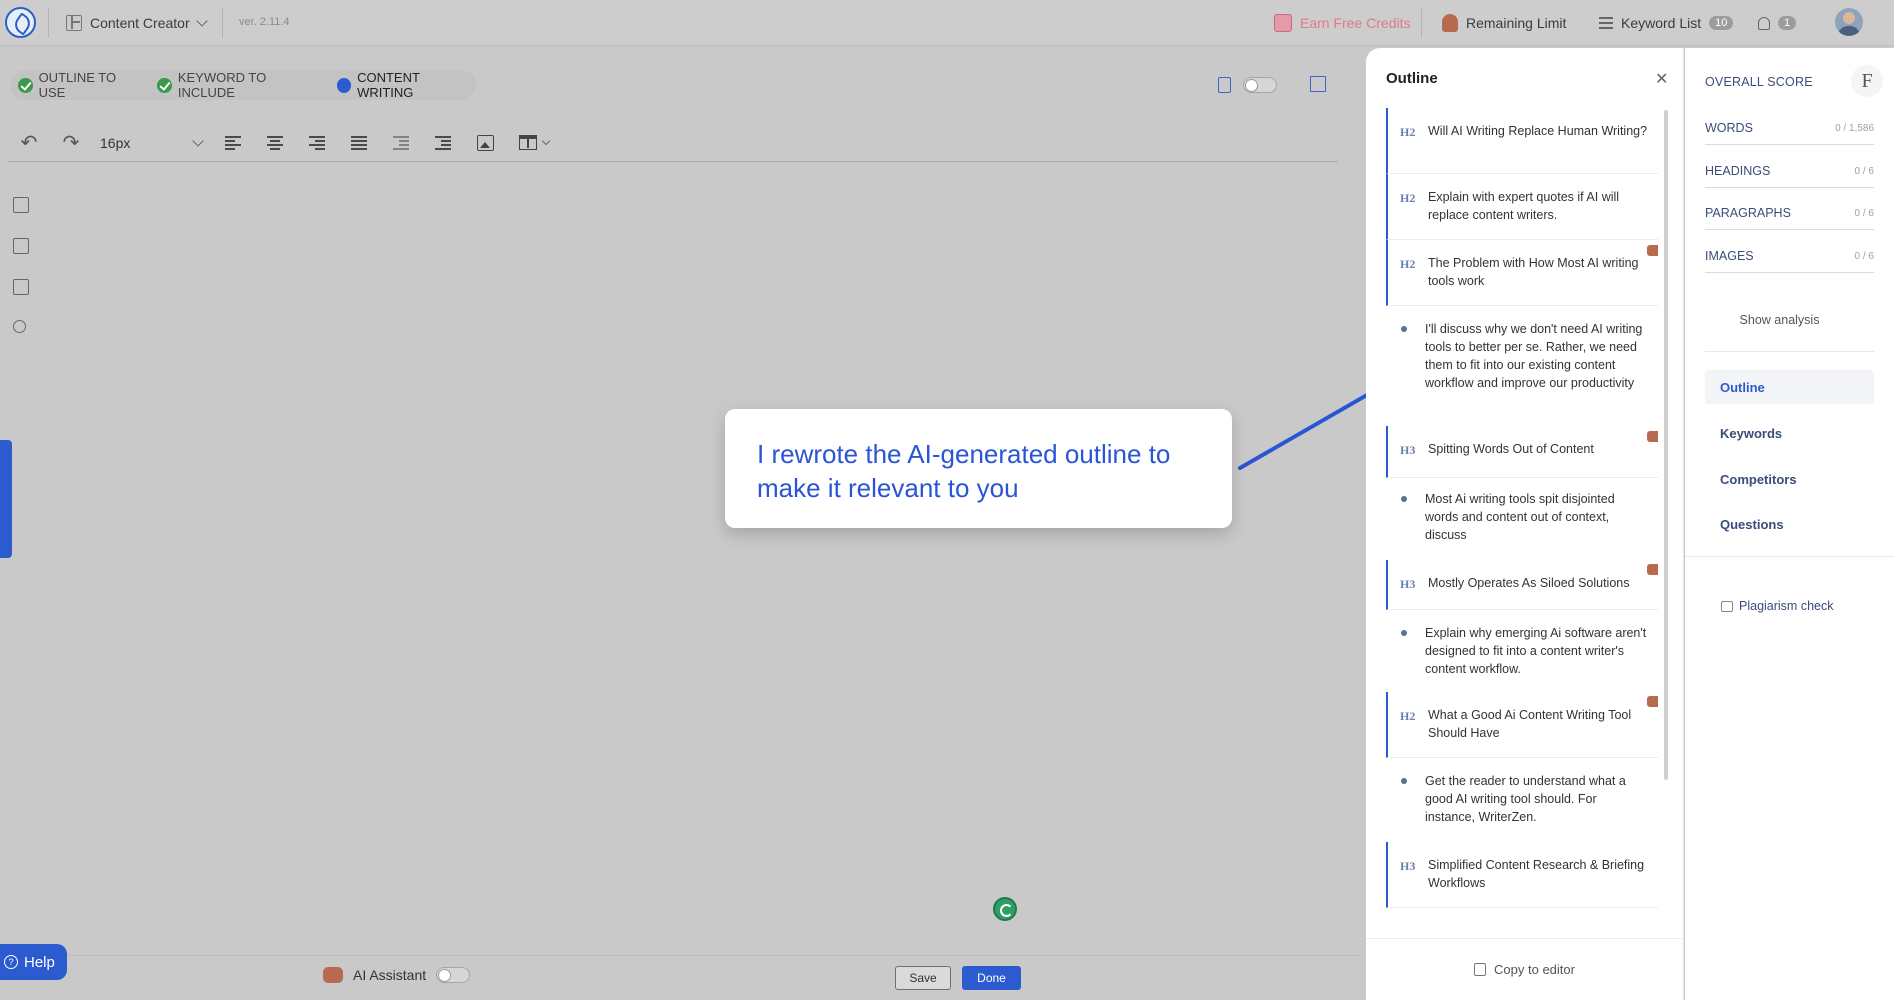 The image size is (1894, 1000). Describe the element at coordinates (1787, 23) in the screenshot. I see `notification-count-badge: 1` at that location.